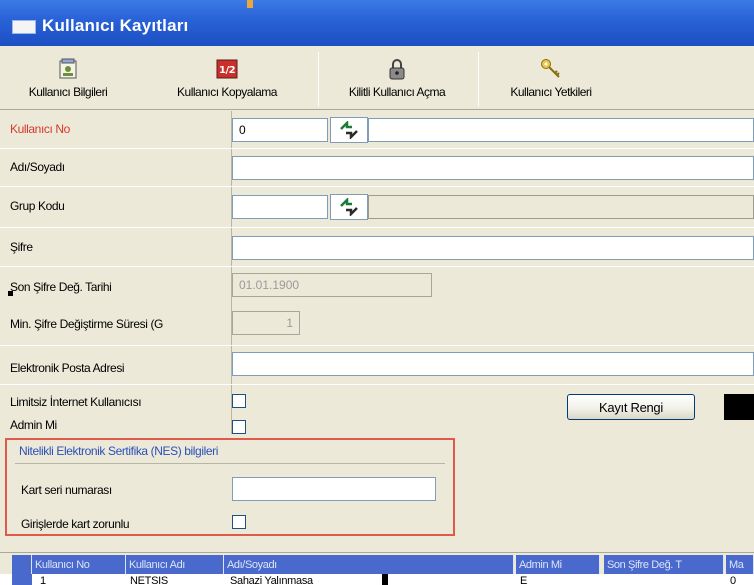  I want to click on unlock-user-label: Kilitli Kullanıcı Açma, so click(397, 91).